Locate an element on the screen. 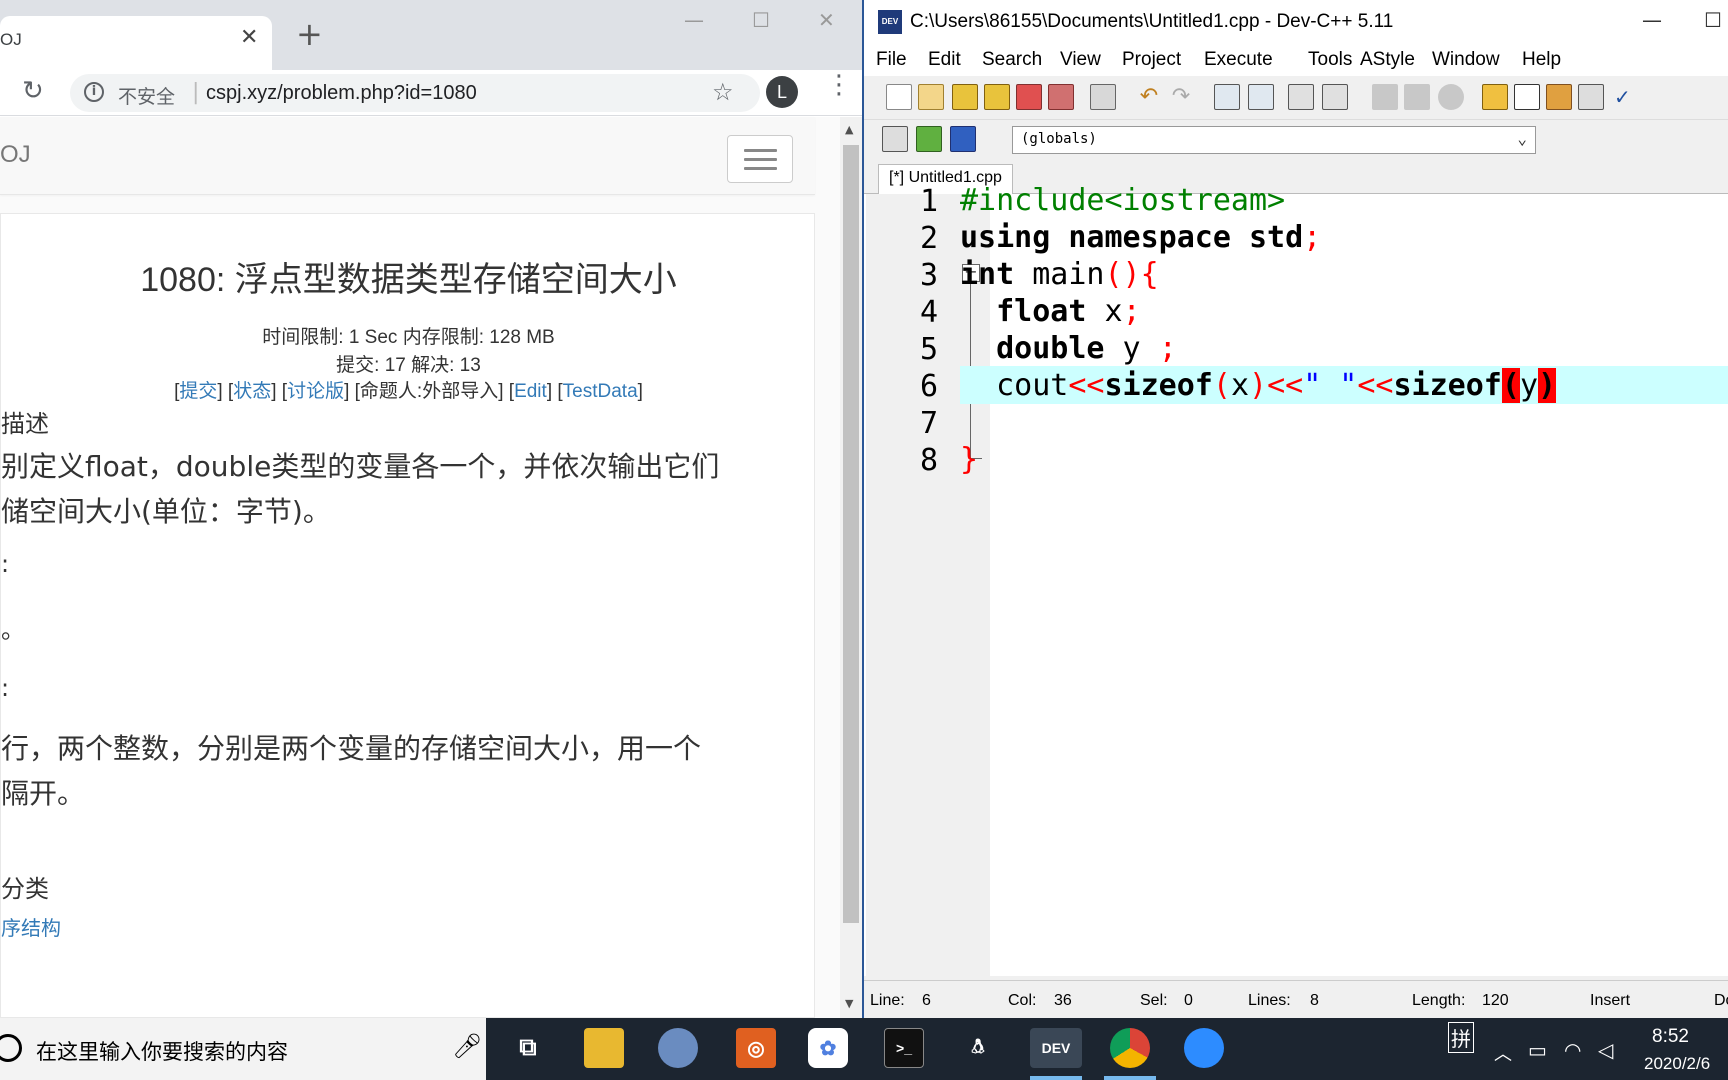 This screenshot has width=1728, height=1080. battery-icon: ▭ is located at coordinates (1537, 1050).